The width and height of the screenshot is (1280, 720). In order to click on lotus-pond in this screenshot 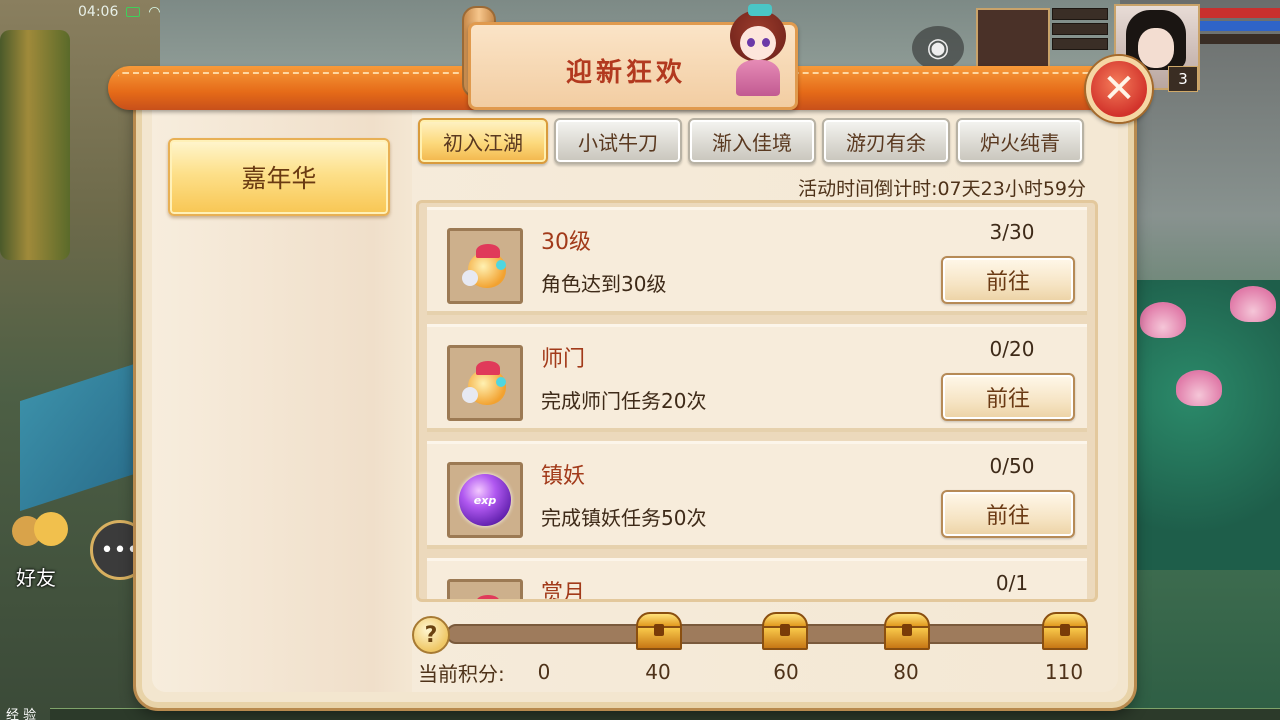, I will do `click(1205, 425)`.